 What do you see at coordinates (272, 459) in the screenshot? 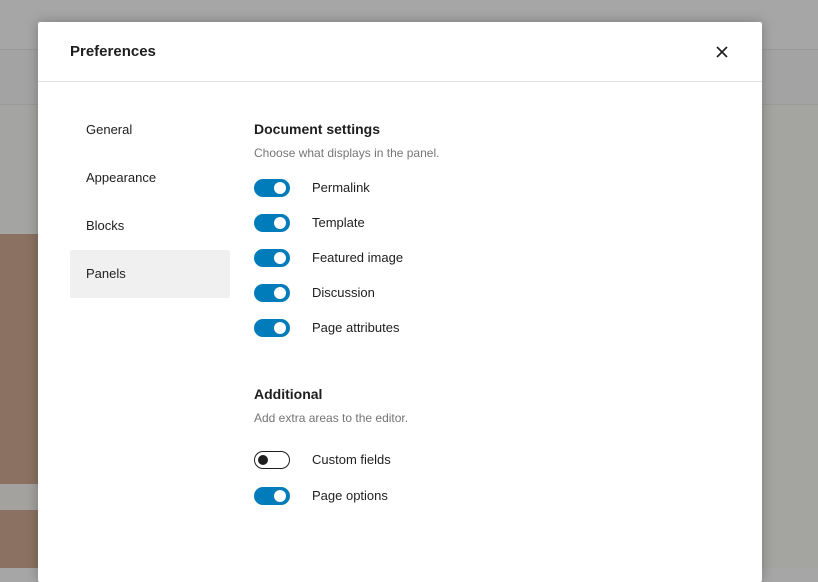
I see `custom-fields-toggle` at bounding box center [272, 459].